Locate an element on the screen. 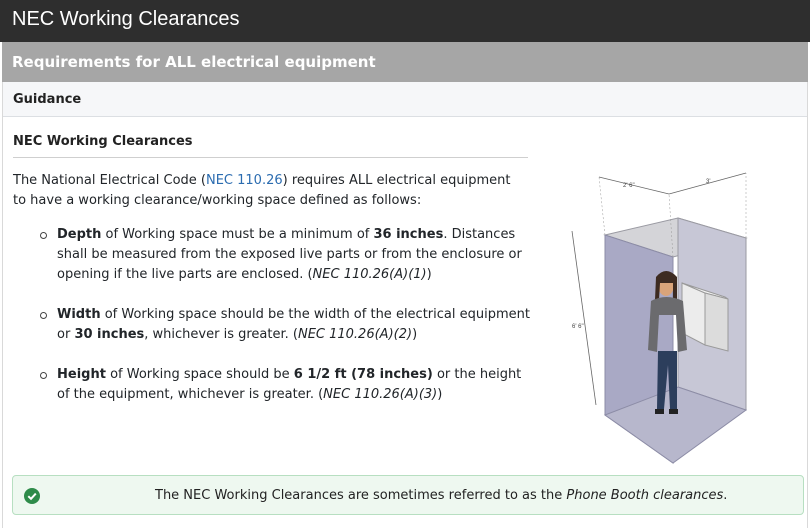  height-value: 6 1/2 ft (78 inches) is located at coordinates (363, 374).